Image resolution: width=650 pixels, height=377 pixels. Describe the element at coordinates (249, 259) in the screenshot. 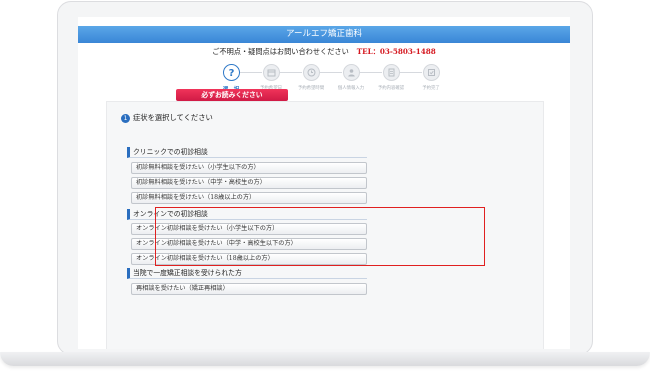

I see `option-online-adult: オンライン初診相談を受けたい（18歳以上の方）` at that location.